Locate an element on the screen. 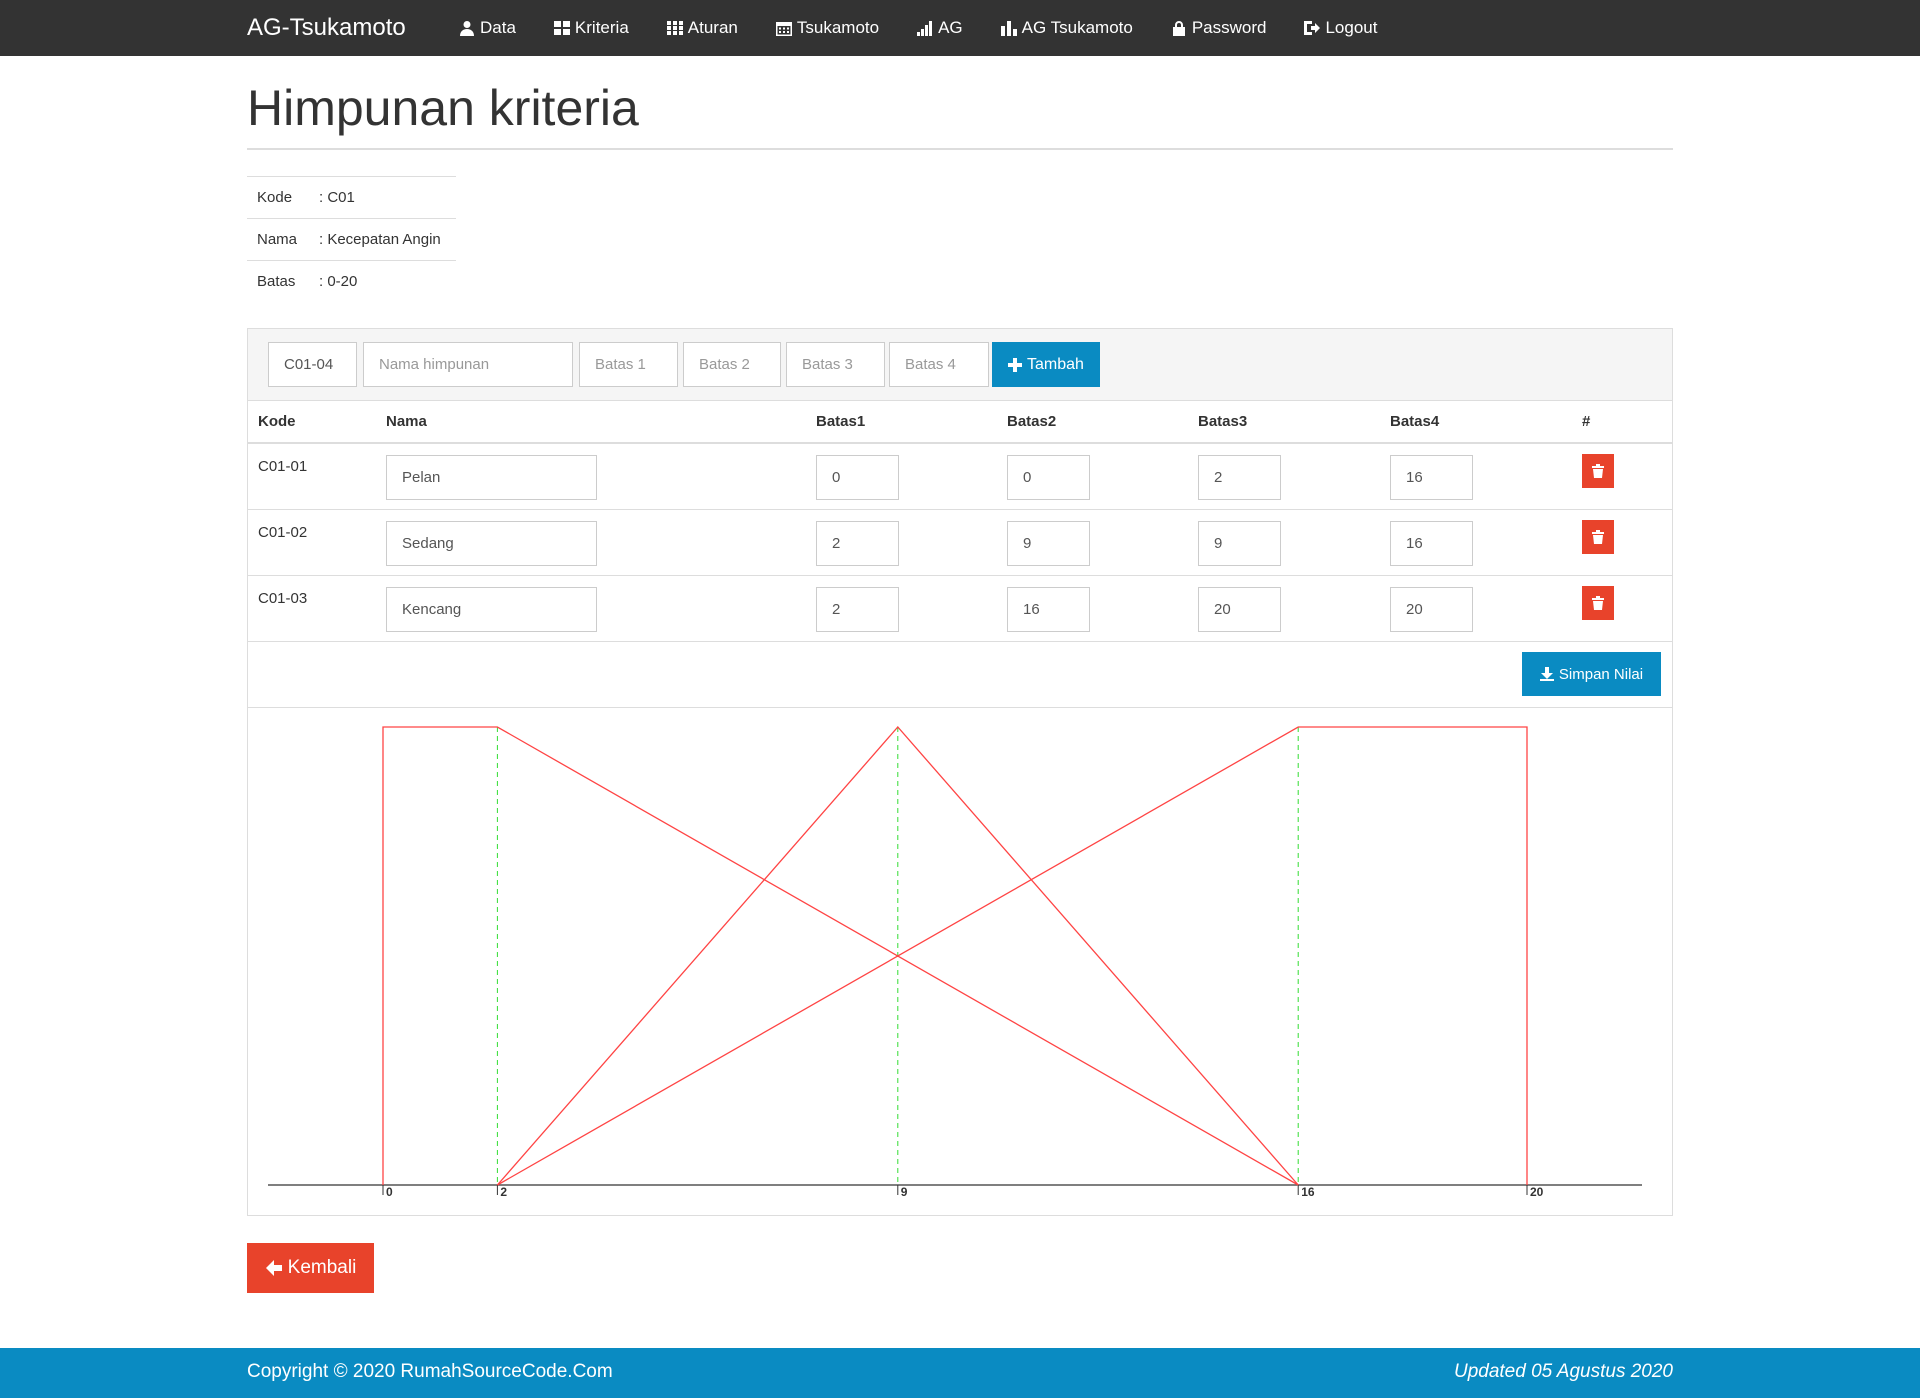  footer-copyright: Copyright © 2020 RumahSourceCode.Com is located at coordinates (430, 1371).